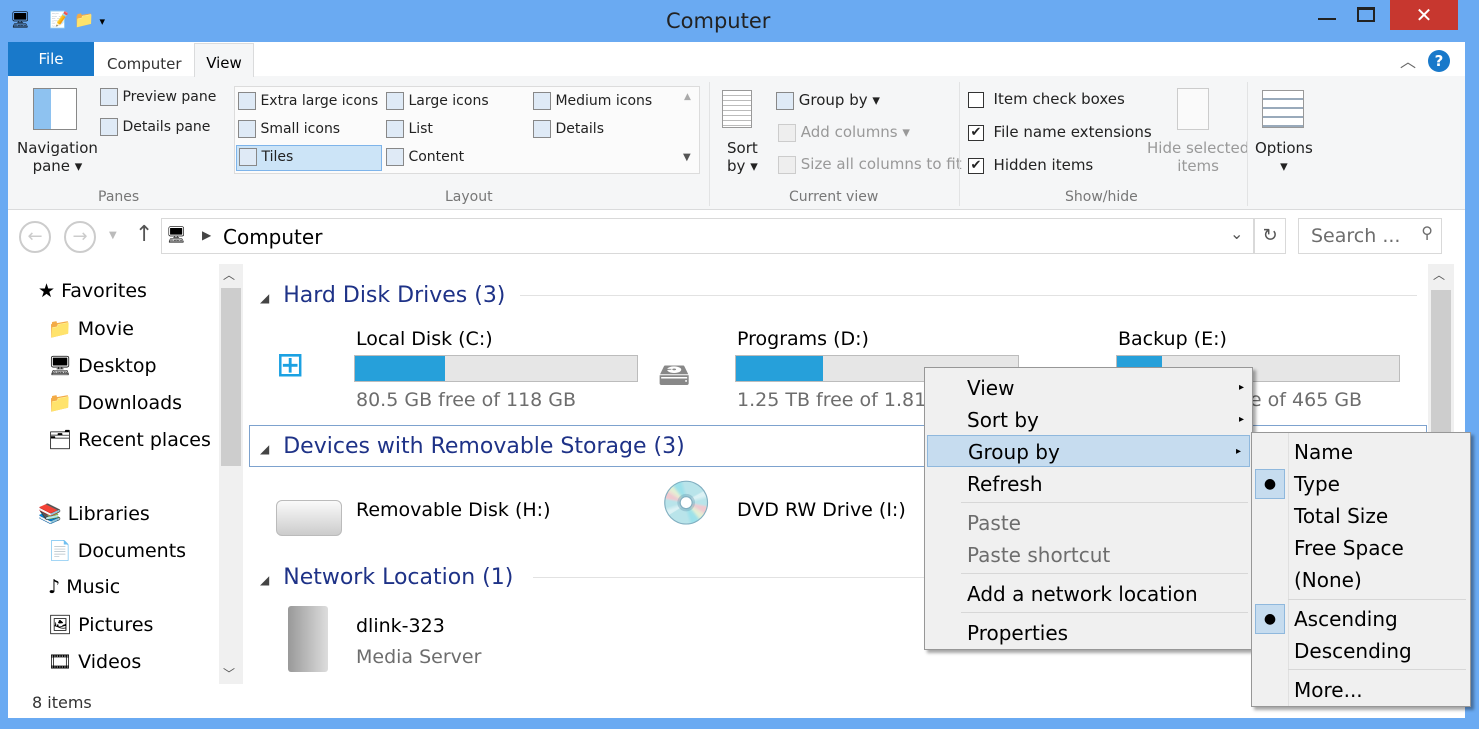 The image size is (1479, 729). Describe the element at coordinates (290, 365) in the screenshot. I see `drive-icon-c: ⊞` at that location.